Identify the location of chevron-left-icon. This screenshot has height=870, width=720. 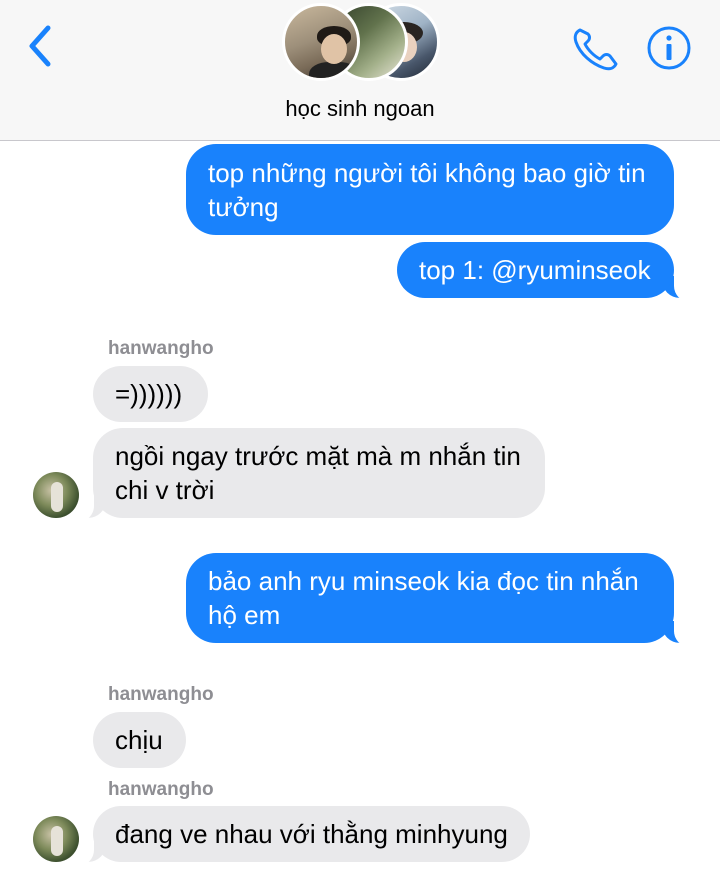
(40, 46).